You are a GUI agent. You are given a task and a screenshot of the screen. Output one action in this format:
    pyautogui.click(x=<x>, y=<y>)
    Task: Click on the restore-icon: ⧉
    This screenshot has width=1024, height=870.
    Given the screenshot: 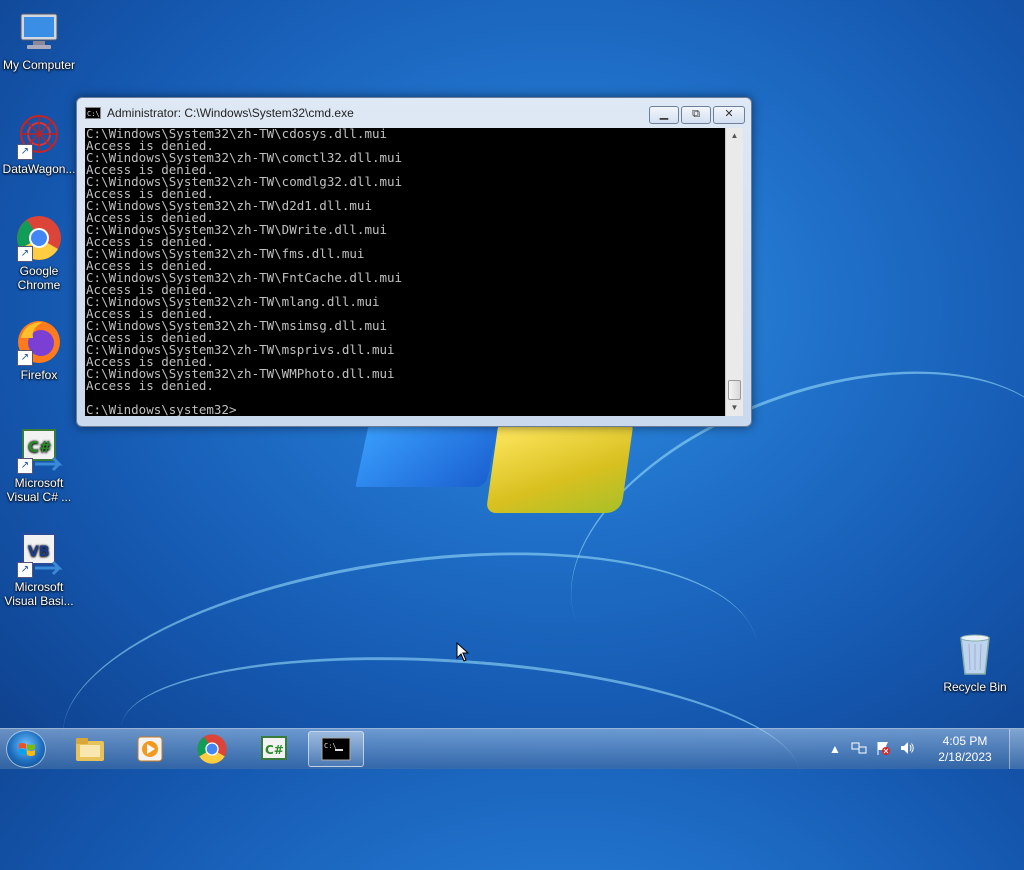 What is the action you would take?
    pyautogui.click(x=696, y=114)
    